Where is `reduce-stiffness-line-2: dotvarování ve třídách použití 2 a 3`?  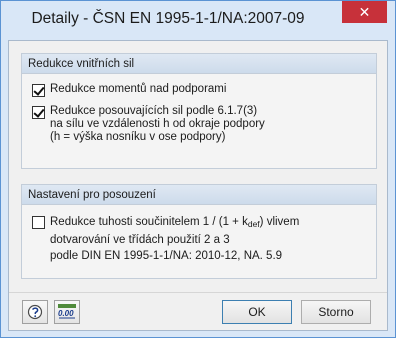
reduce-stiffness-line-2: dotvarování ve třídách použití 2 a 3 is located at coordinates (140, 240).